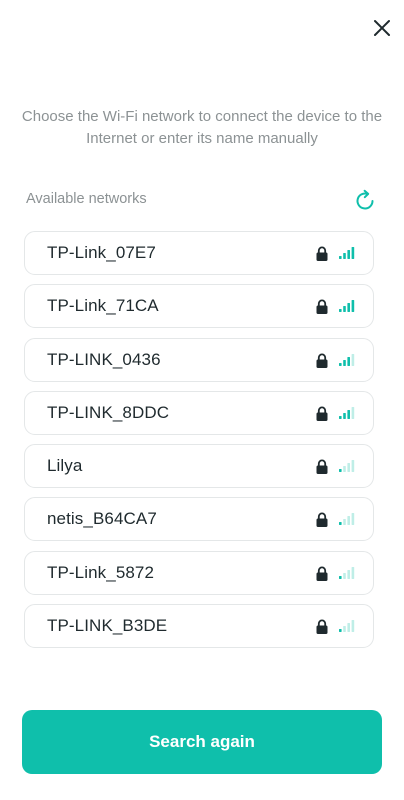 The width and height of the screenshot is (404, 800). I want to click on network-name: TP-LINK_0436, so click(104, 359).